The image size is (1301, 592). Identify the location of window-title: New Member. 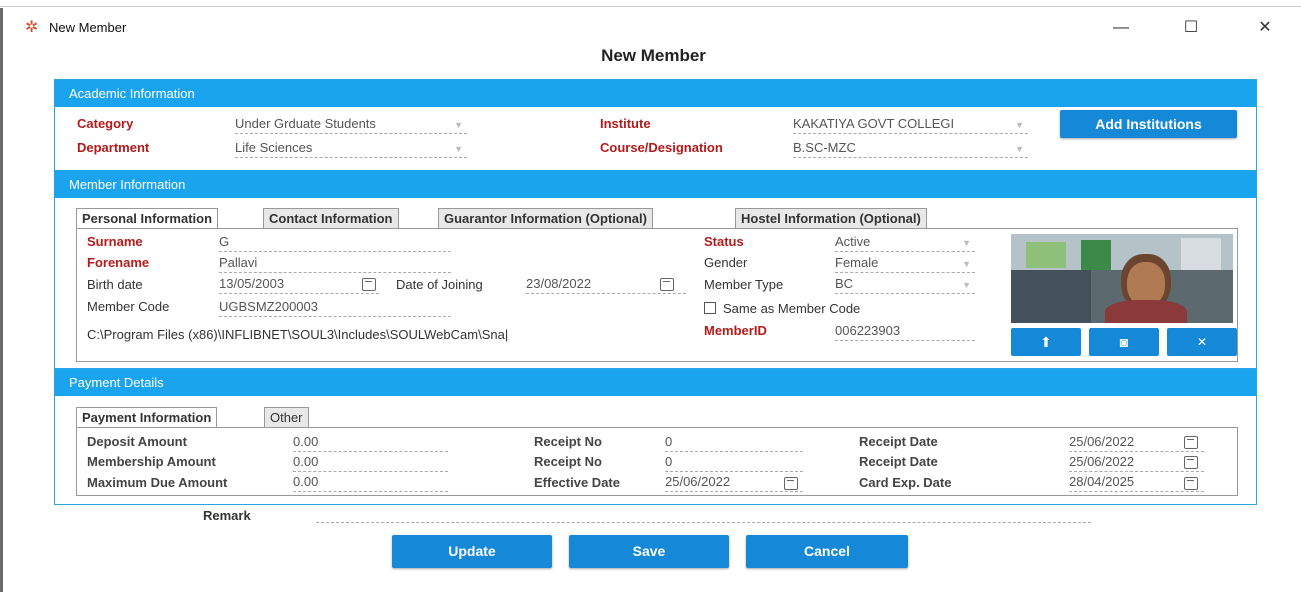
(88, 27).